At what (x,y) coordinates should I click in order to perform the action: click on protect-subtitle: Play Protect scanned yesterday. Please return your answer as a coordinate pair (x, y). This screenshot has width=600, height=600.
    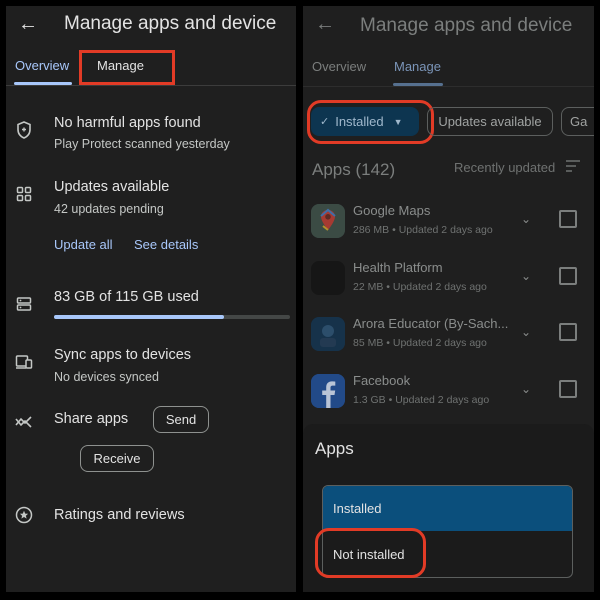
    Looking at the image, I should click on (142, 144).